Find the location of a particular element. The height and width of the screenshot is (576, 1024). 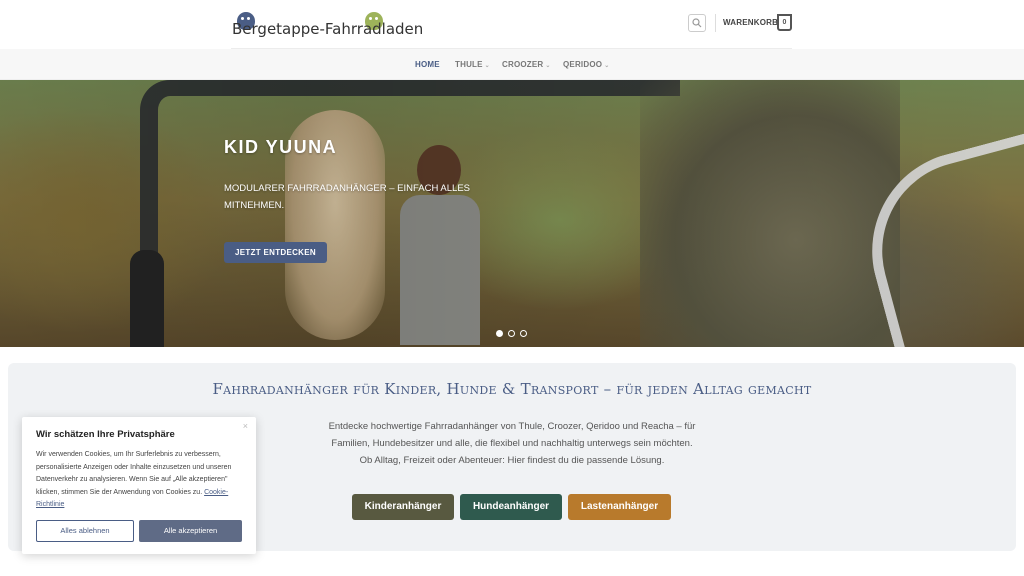

search-icon is located at coordinates (697, 23).